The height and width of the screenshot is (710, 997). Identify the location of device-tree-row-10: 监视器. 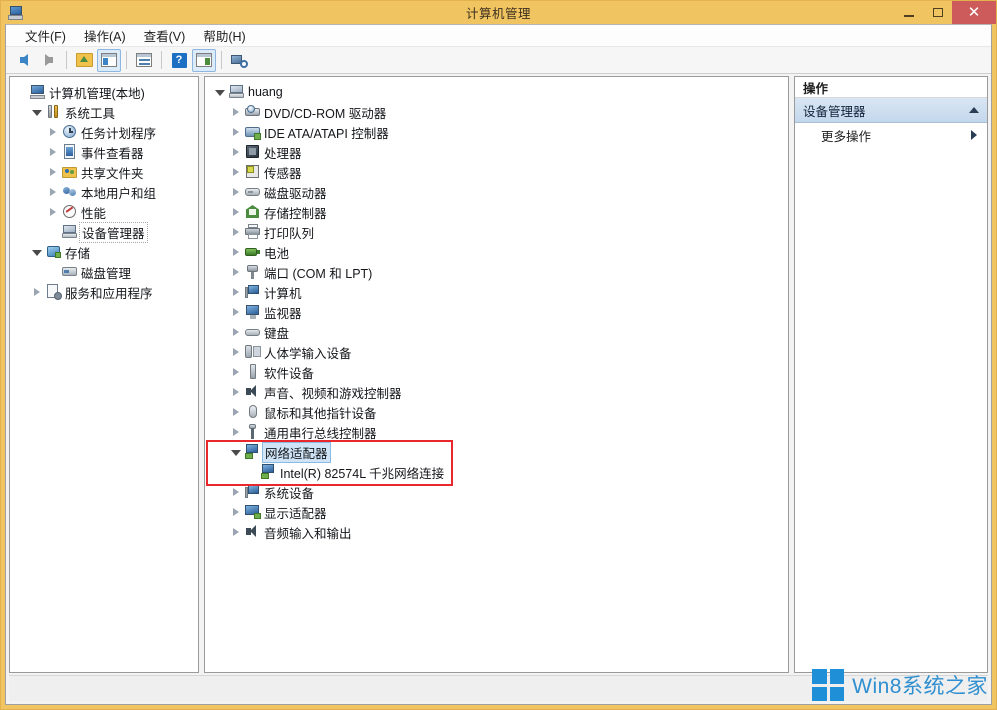
(496, 312).